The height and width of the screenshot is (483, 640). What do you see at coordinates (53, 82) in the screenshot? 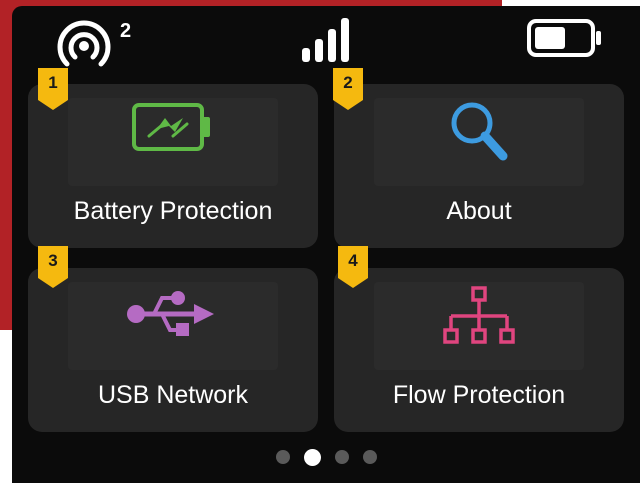
I see `badge-number: 1` at bounding box center [53, 82].